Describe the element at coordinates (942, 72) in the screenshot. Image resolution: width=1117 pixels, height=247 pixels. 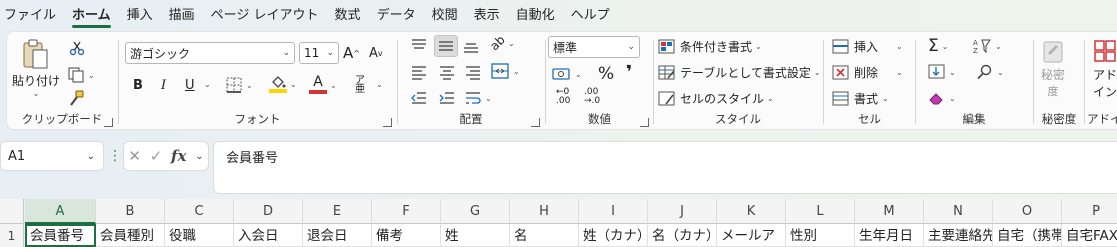
I see `fill-button: ⌄` at that location.